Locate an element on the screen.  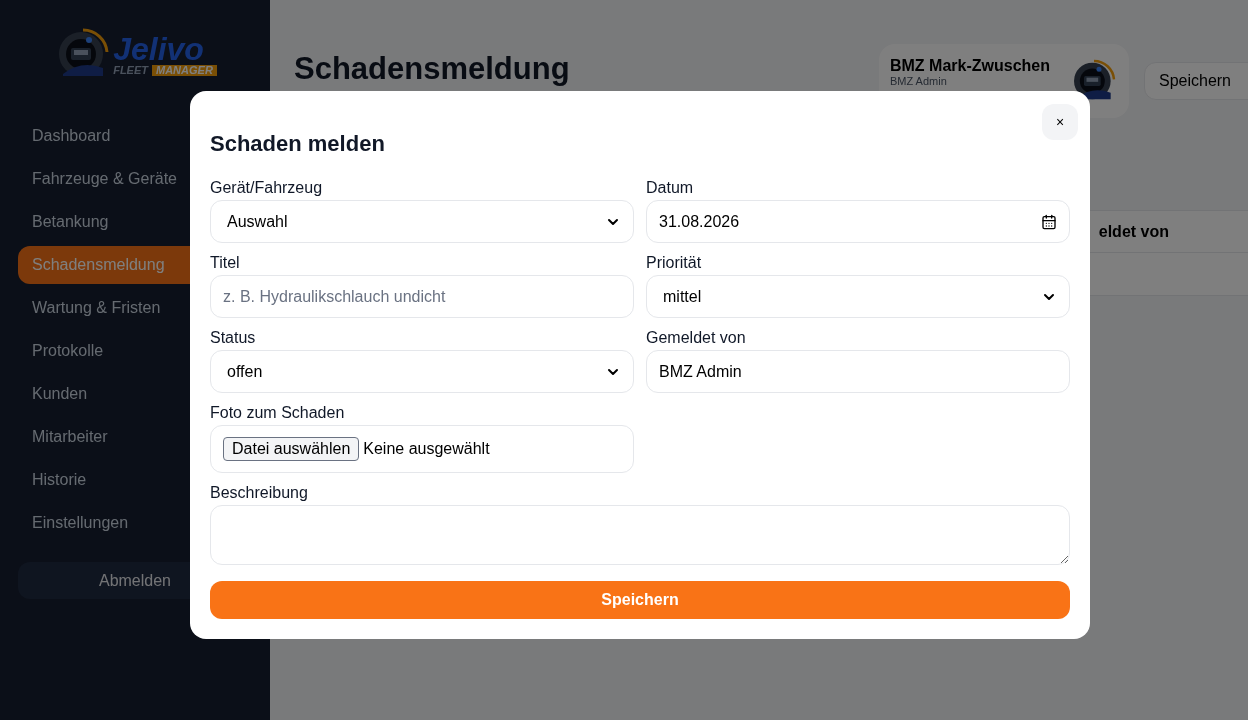
select-field: offen is located at coordinates (422, 371).